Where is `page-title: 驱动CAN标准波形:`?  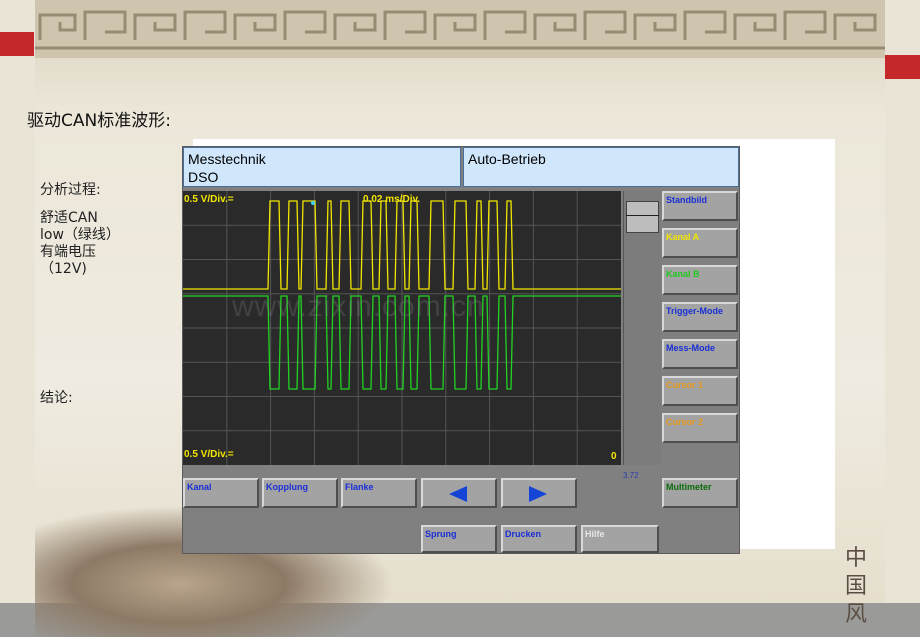 page-title: 驱动CAN标准波形: is located at coordinates (99, 121).